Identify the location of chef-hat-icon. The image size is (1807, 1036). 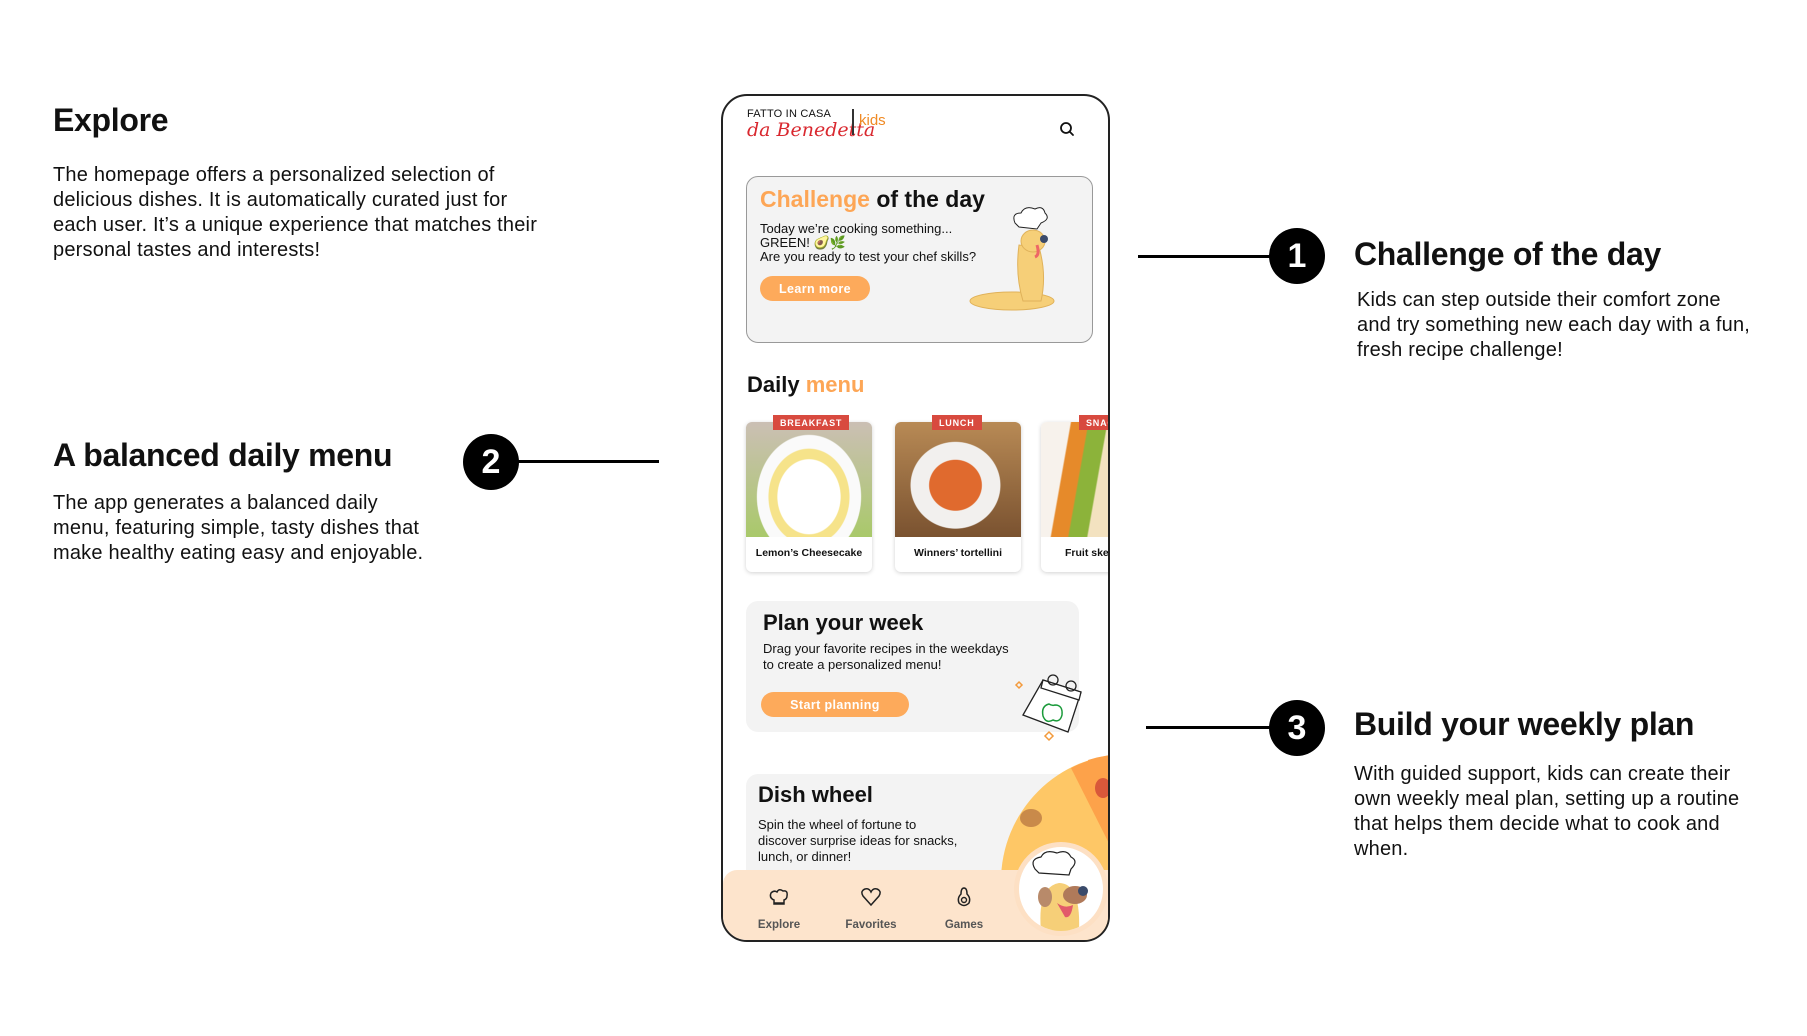
(778, 896).